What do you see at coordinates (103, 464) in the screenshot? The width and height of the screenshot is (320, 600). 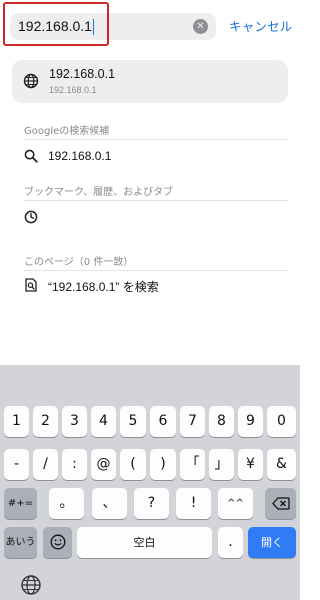 I see `key-at: @` at bounding box center [103, 464].